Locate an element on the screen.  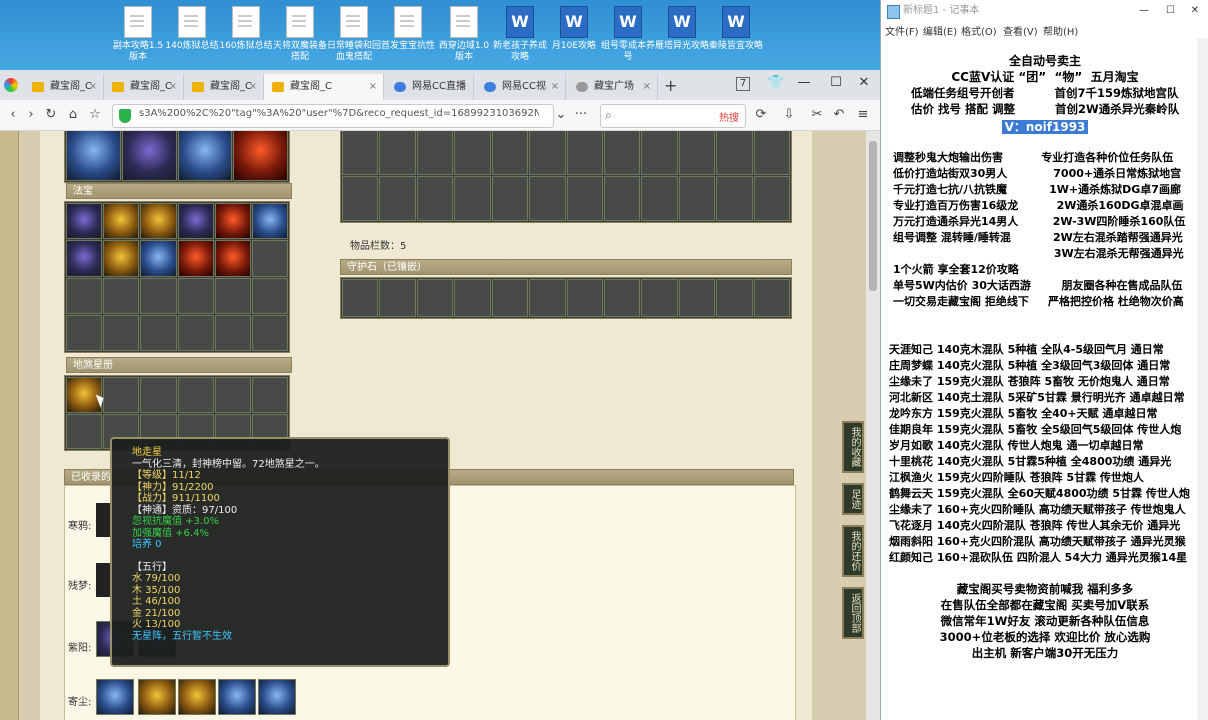
desktop-word-icon: W 雁塔异光攻略 is located at coordinates (682, 29).